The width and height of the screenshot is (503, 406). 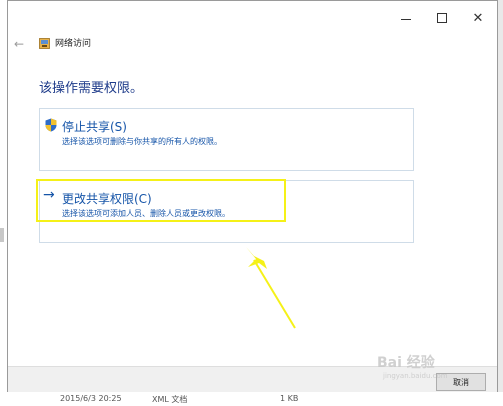 I want to click on background-scroll-marker, so click(x=2, y=235).